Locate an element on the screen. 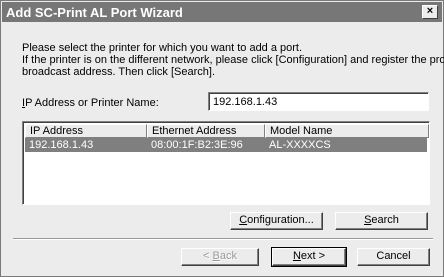 The height and width of the screenshot is (277, 444). column-header-model-name: Model Name is located at coordinates (347, 131).